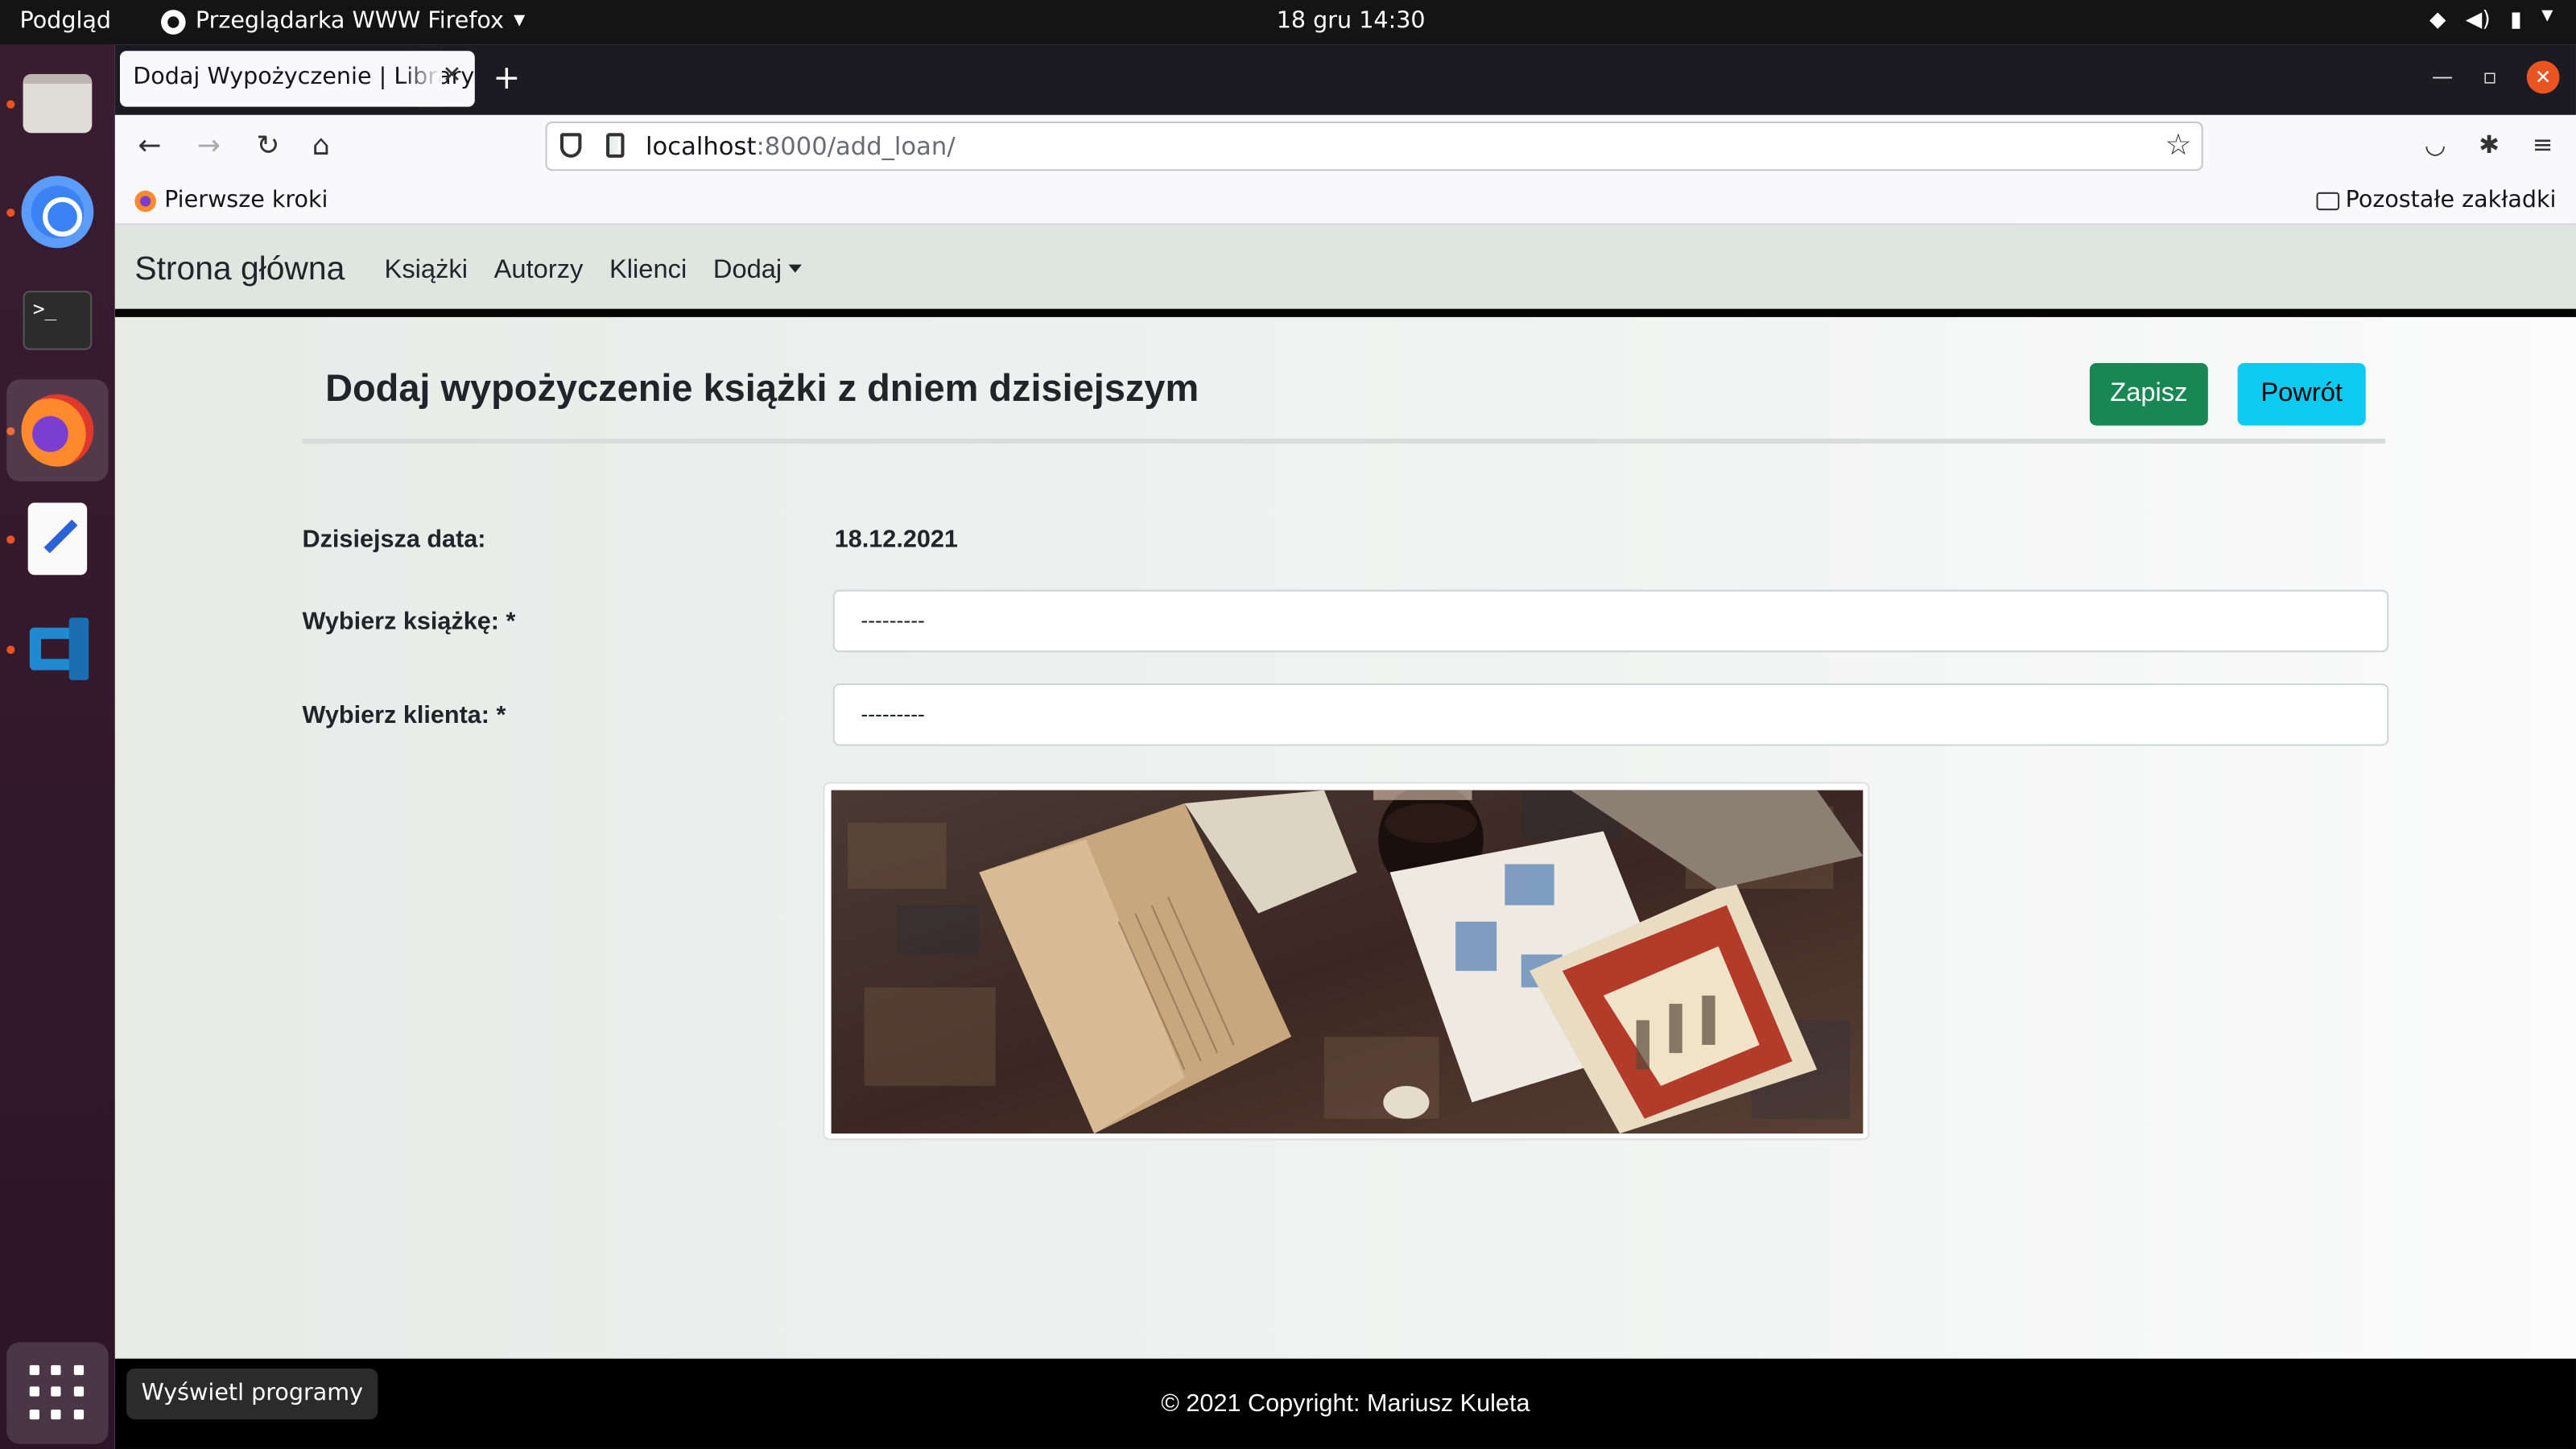 The width and height of the screenshot is (2576, 1449). What do you see at coordinates (506, 77) in the screenshot?
I see `new-tab-button: +` at bounding box center [506, 77].